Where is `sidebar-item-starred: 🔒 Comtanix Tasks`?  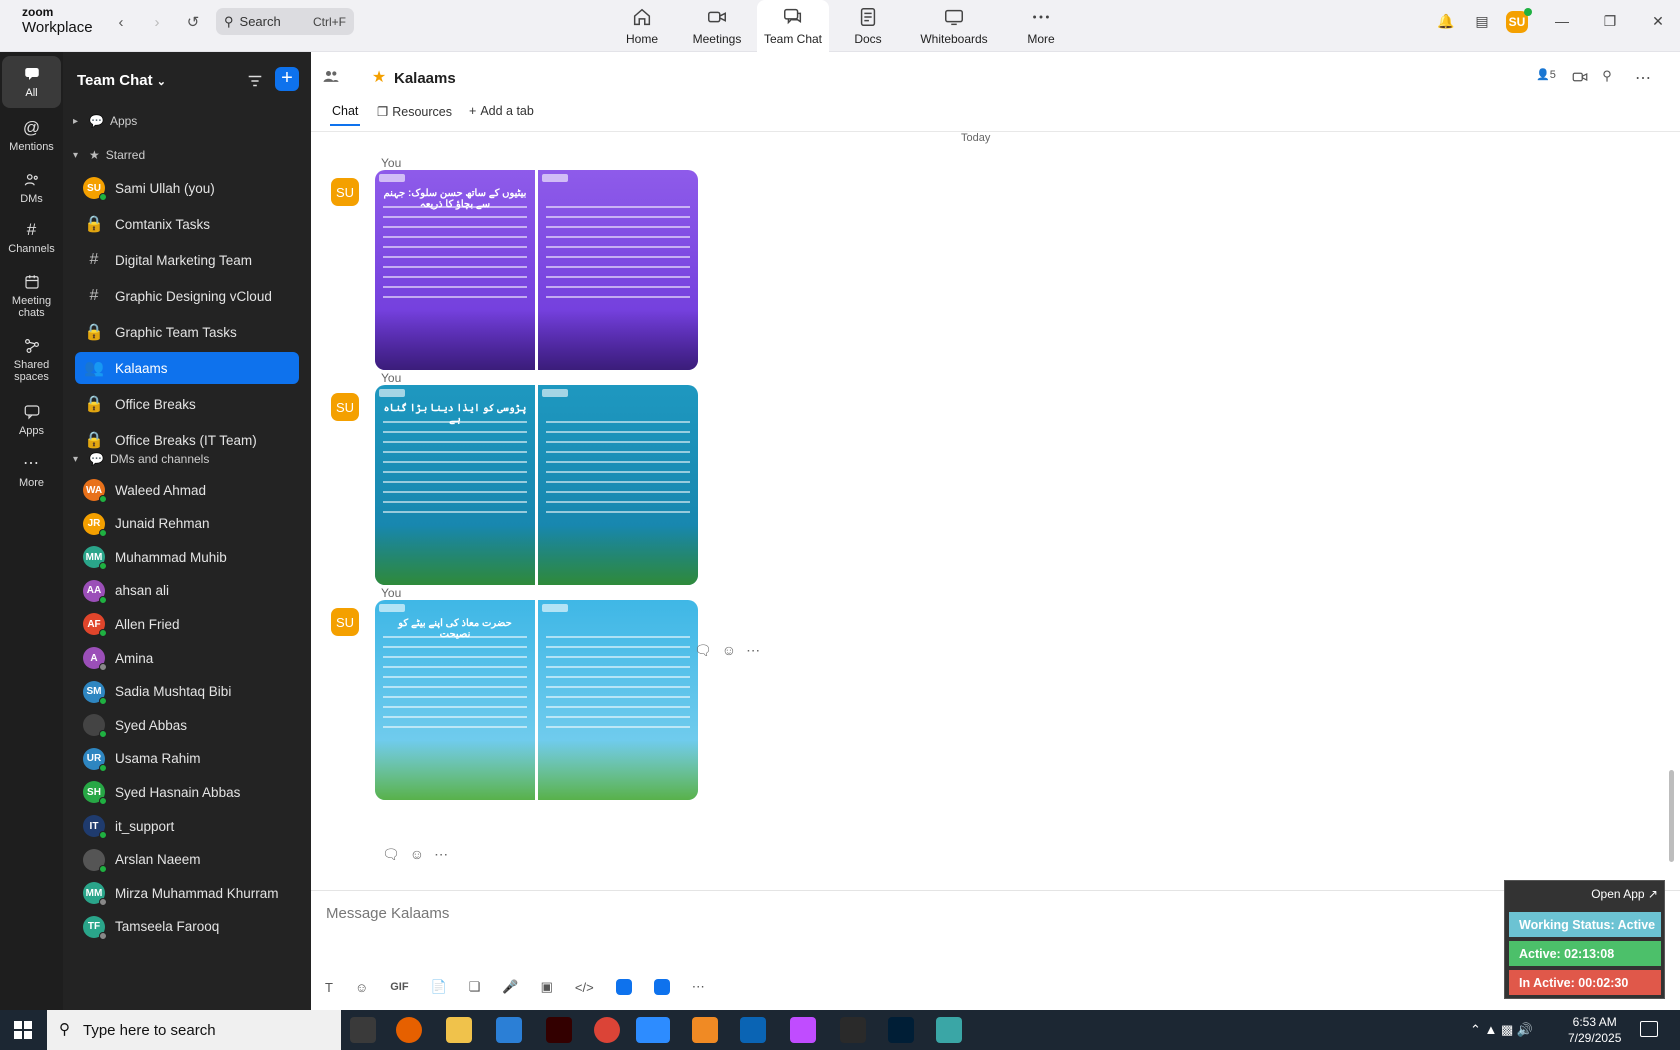 sidebar-item-starred: 🔒 Comtanix Tasks is located at coordinates (187, 224).